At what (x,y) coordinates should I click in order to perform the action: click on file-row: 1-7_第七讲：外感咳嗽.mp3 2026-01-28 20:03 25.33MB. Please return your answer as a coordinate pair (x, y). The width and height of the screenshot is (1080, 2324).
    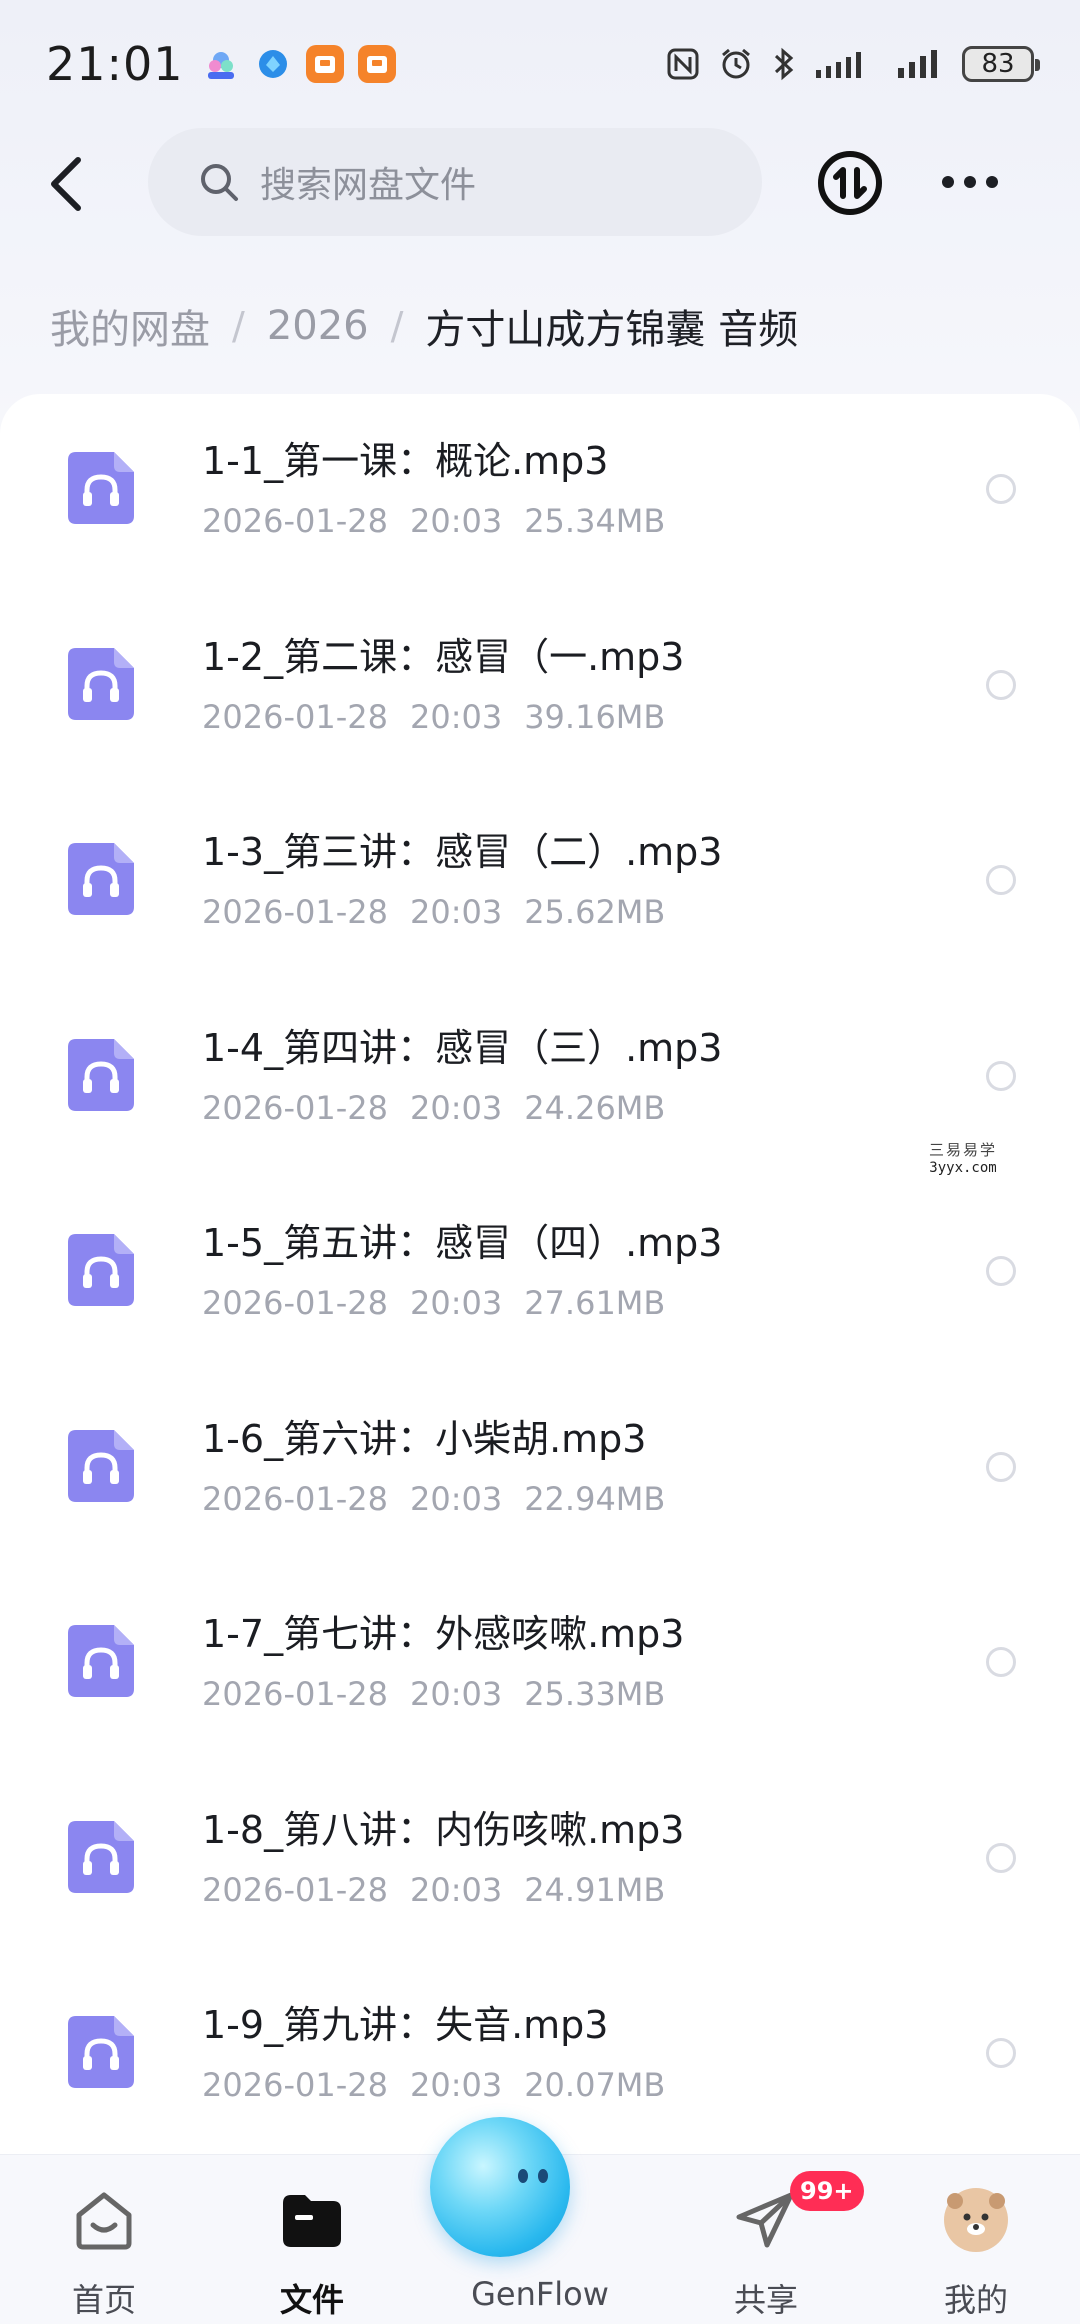
    Looking at the image, I should click on (540, 1665).